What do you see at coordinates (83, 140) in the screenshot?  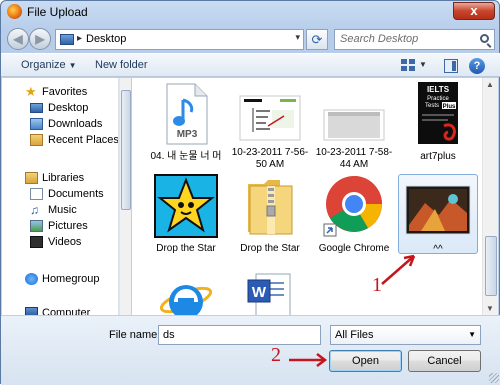 I see `sidebar-item-label: Recent Places` at bounding box center [83, 140].